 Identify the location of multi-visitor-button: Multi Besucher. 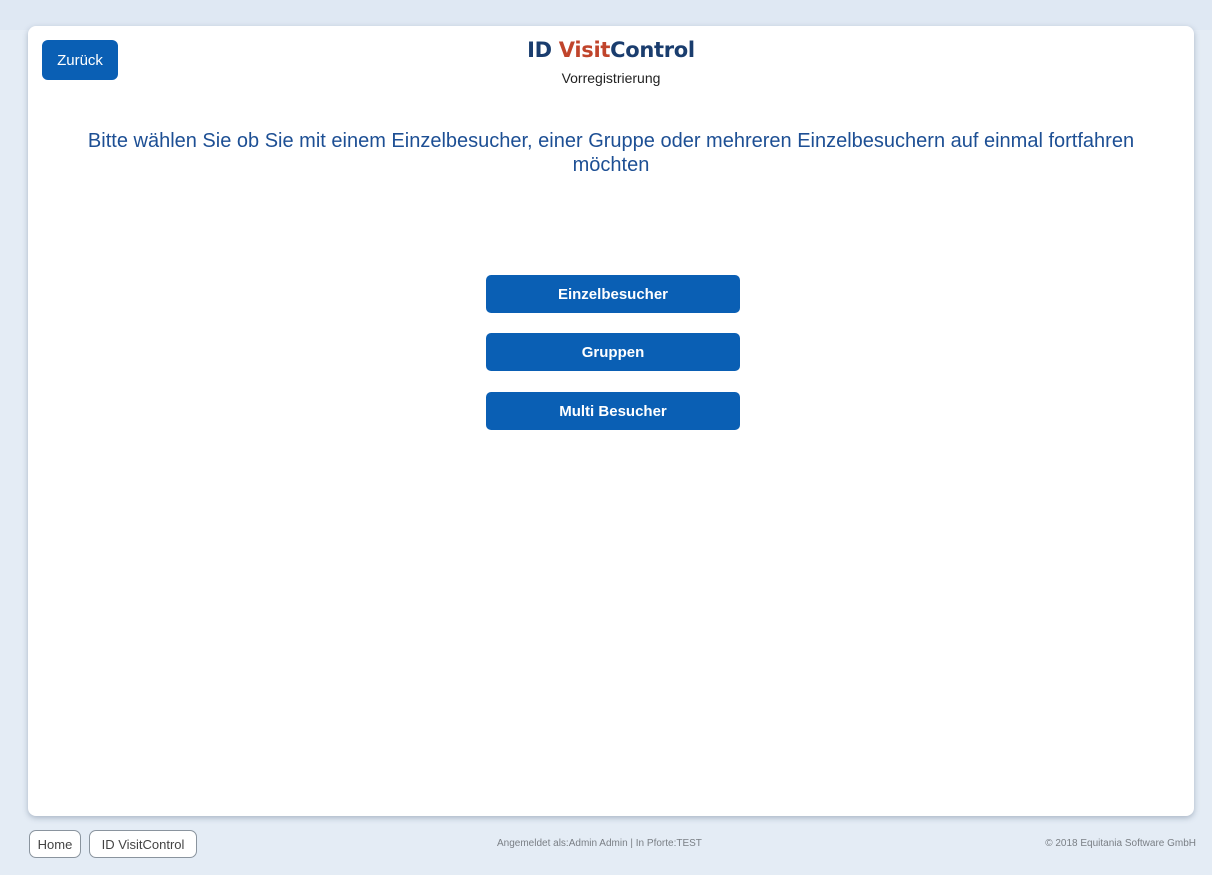
(613, 411).